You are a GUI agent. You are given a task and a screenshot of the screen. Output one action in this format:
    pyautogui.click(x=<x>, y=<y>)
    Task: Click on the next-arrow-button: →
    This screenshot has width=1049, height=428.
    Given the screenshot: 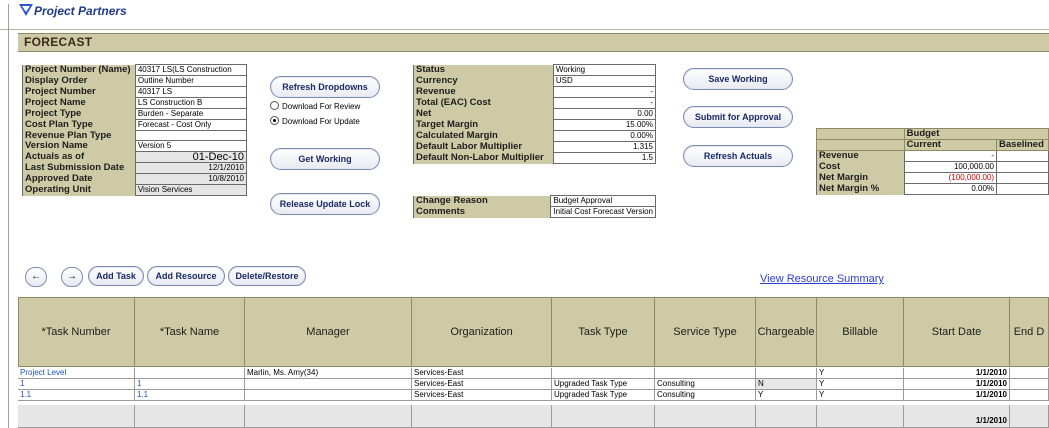 What is the action you would take?
    pyautogui.click(x=72, y=277)
    